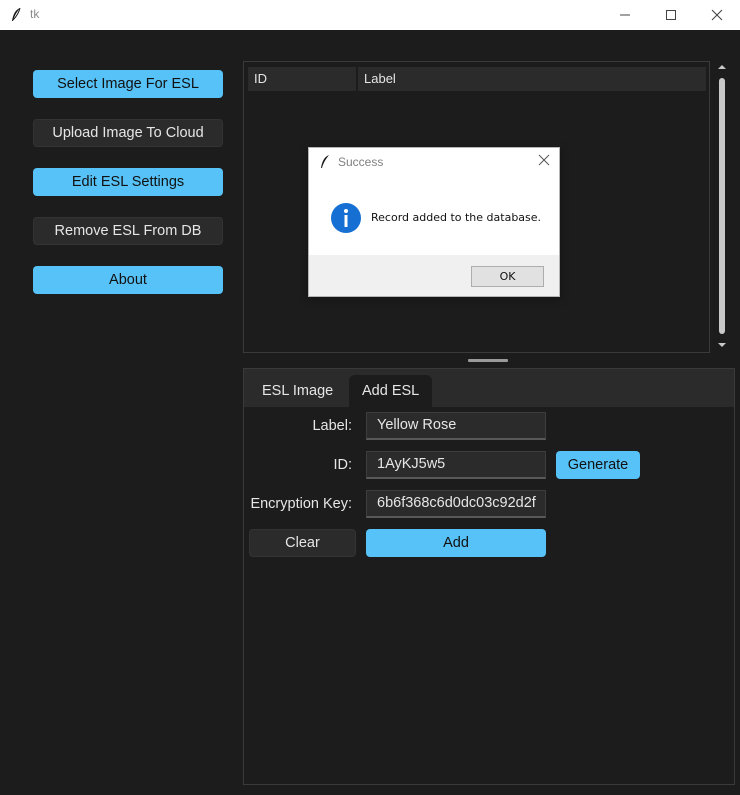  I want to click on generate-button: Generate, so click(598, 465).